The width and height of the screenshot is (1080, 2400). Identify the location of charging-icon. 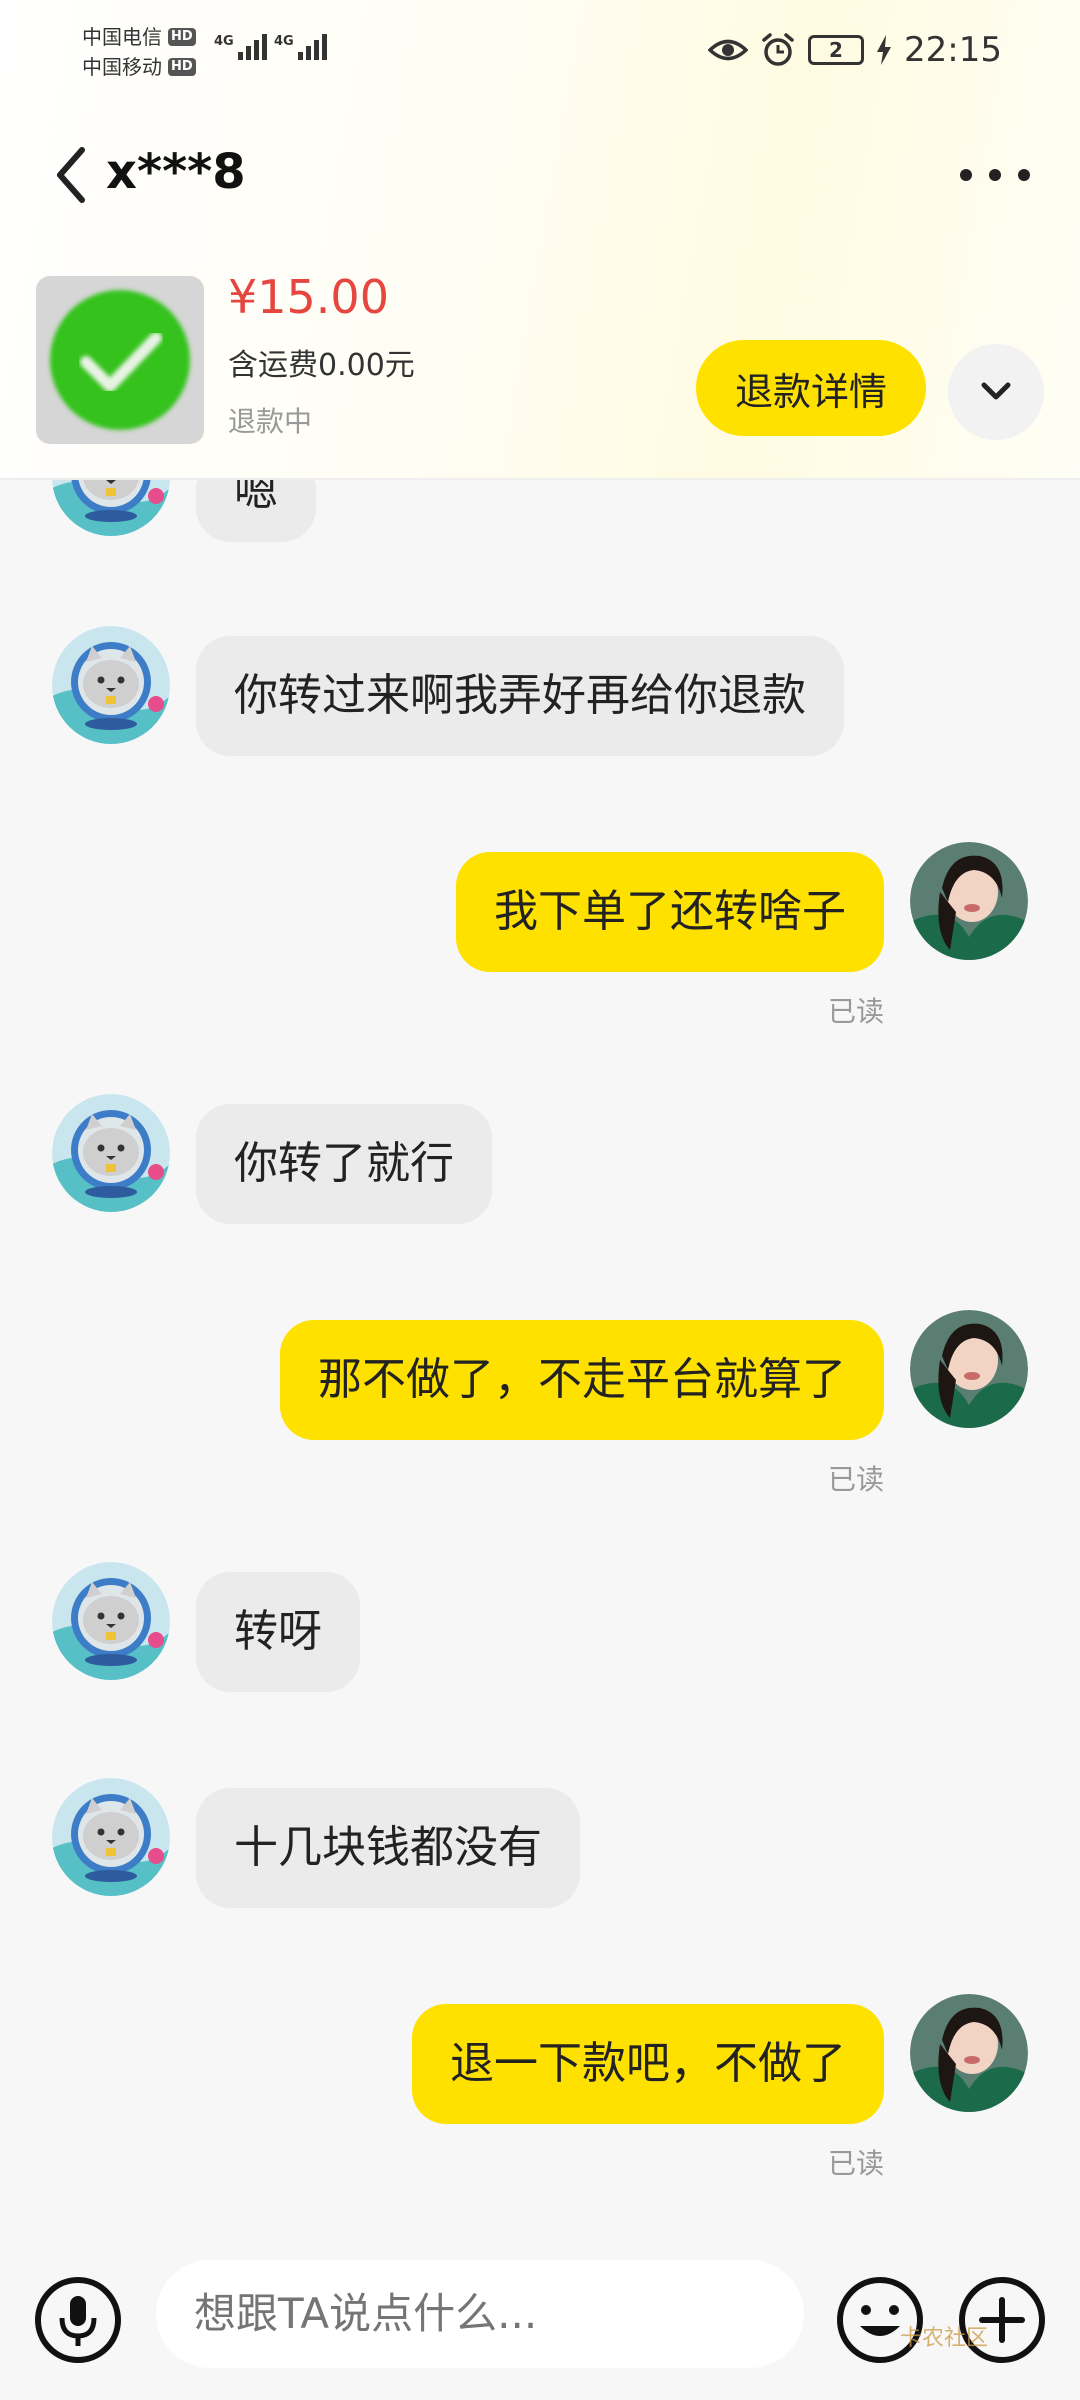
(884, 50).